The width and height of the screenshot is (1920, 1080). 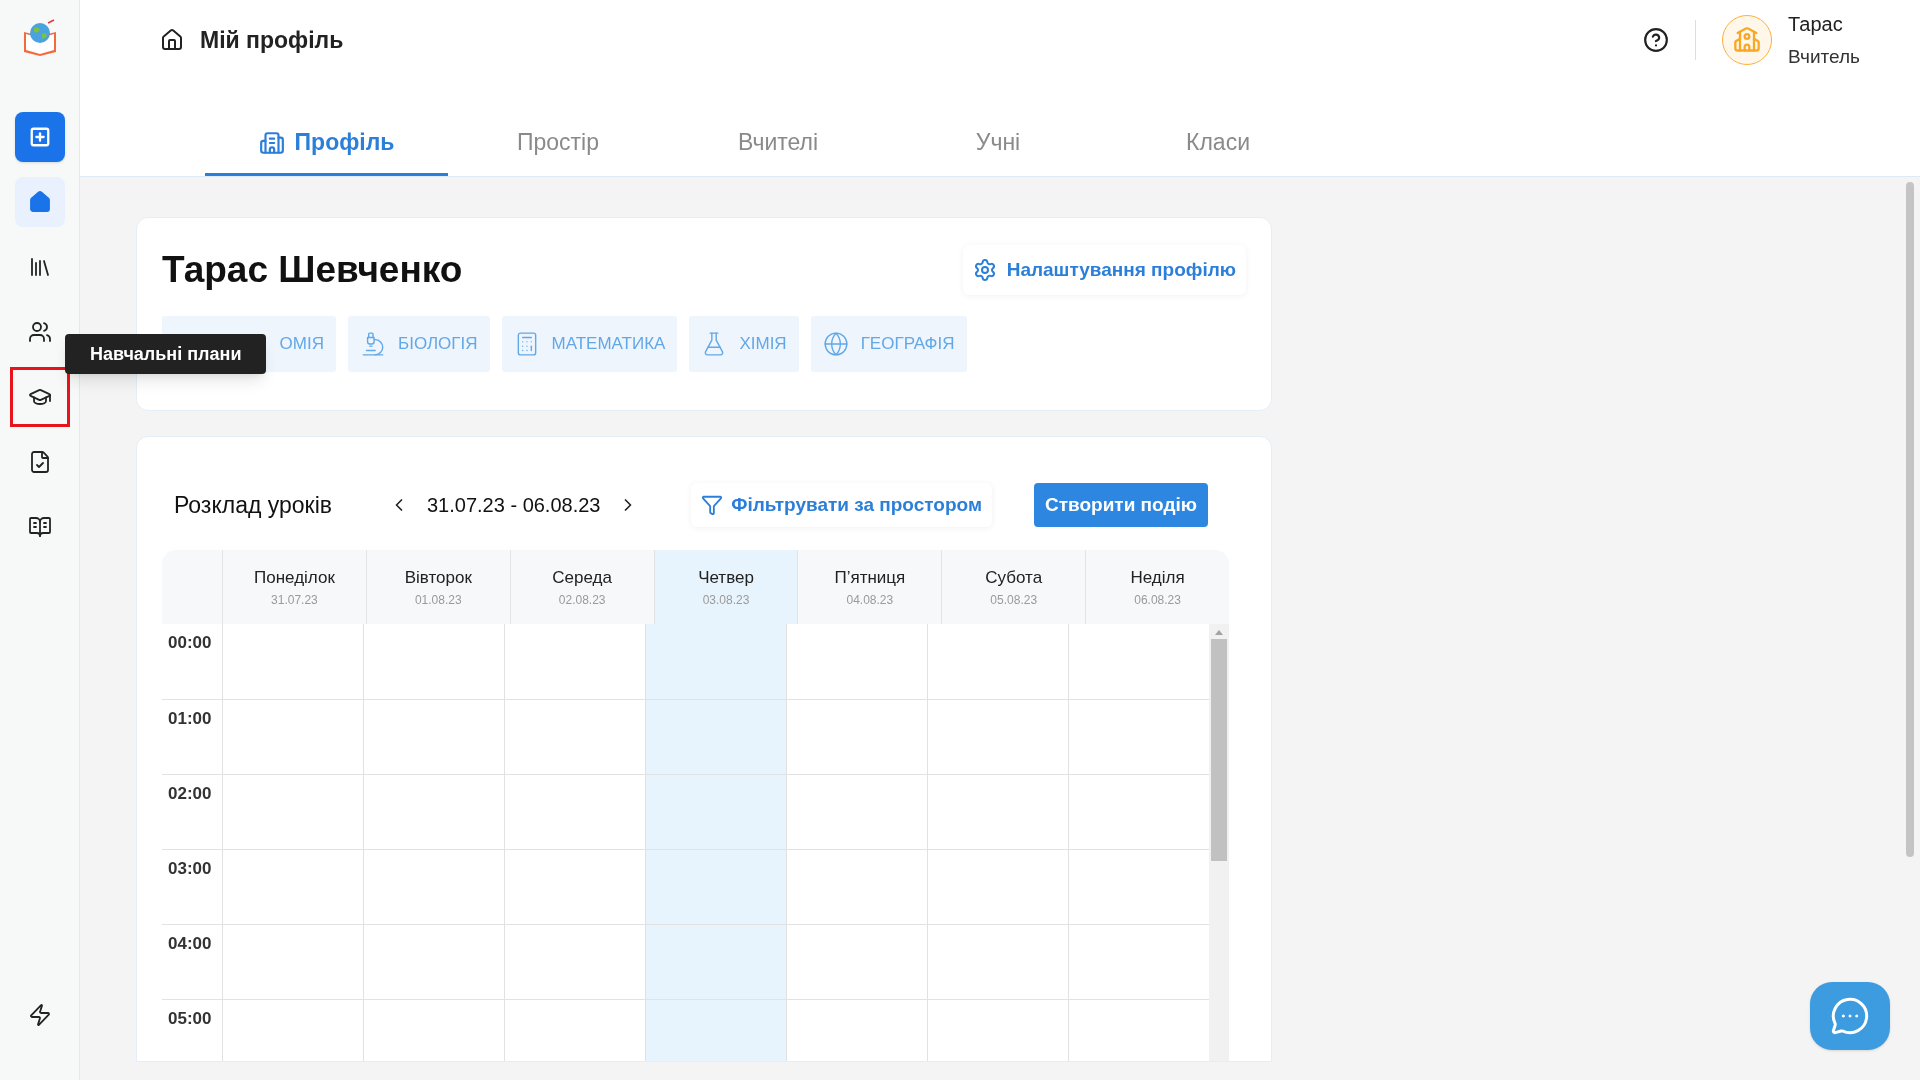 I want to click on help-button, so click(x=1656, y=40).